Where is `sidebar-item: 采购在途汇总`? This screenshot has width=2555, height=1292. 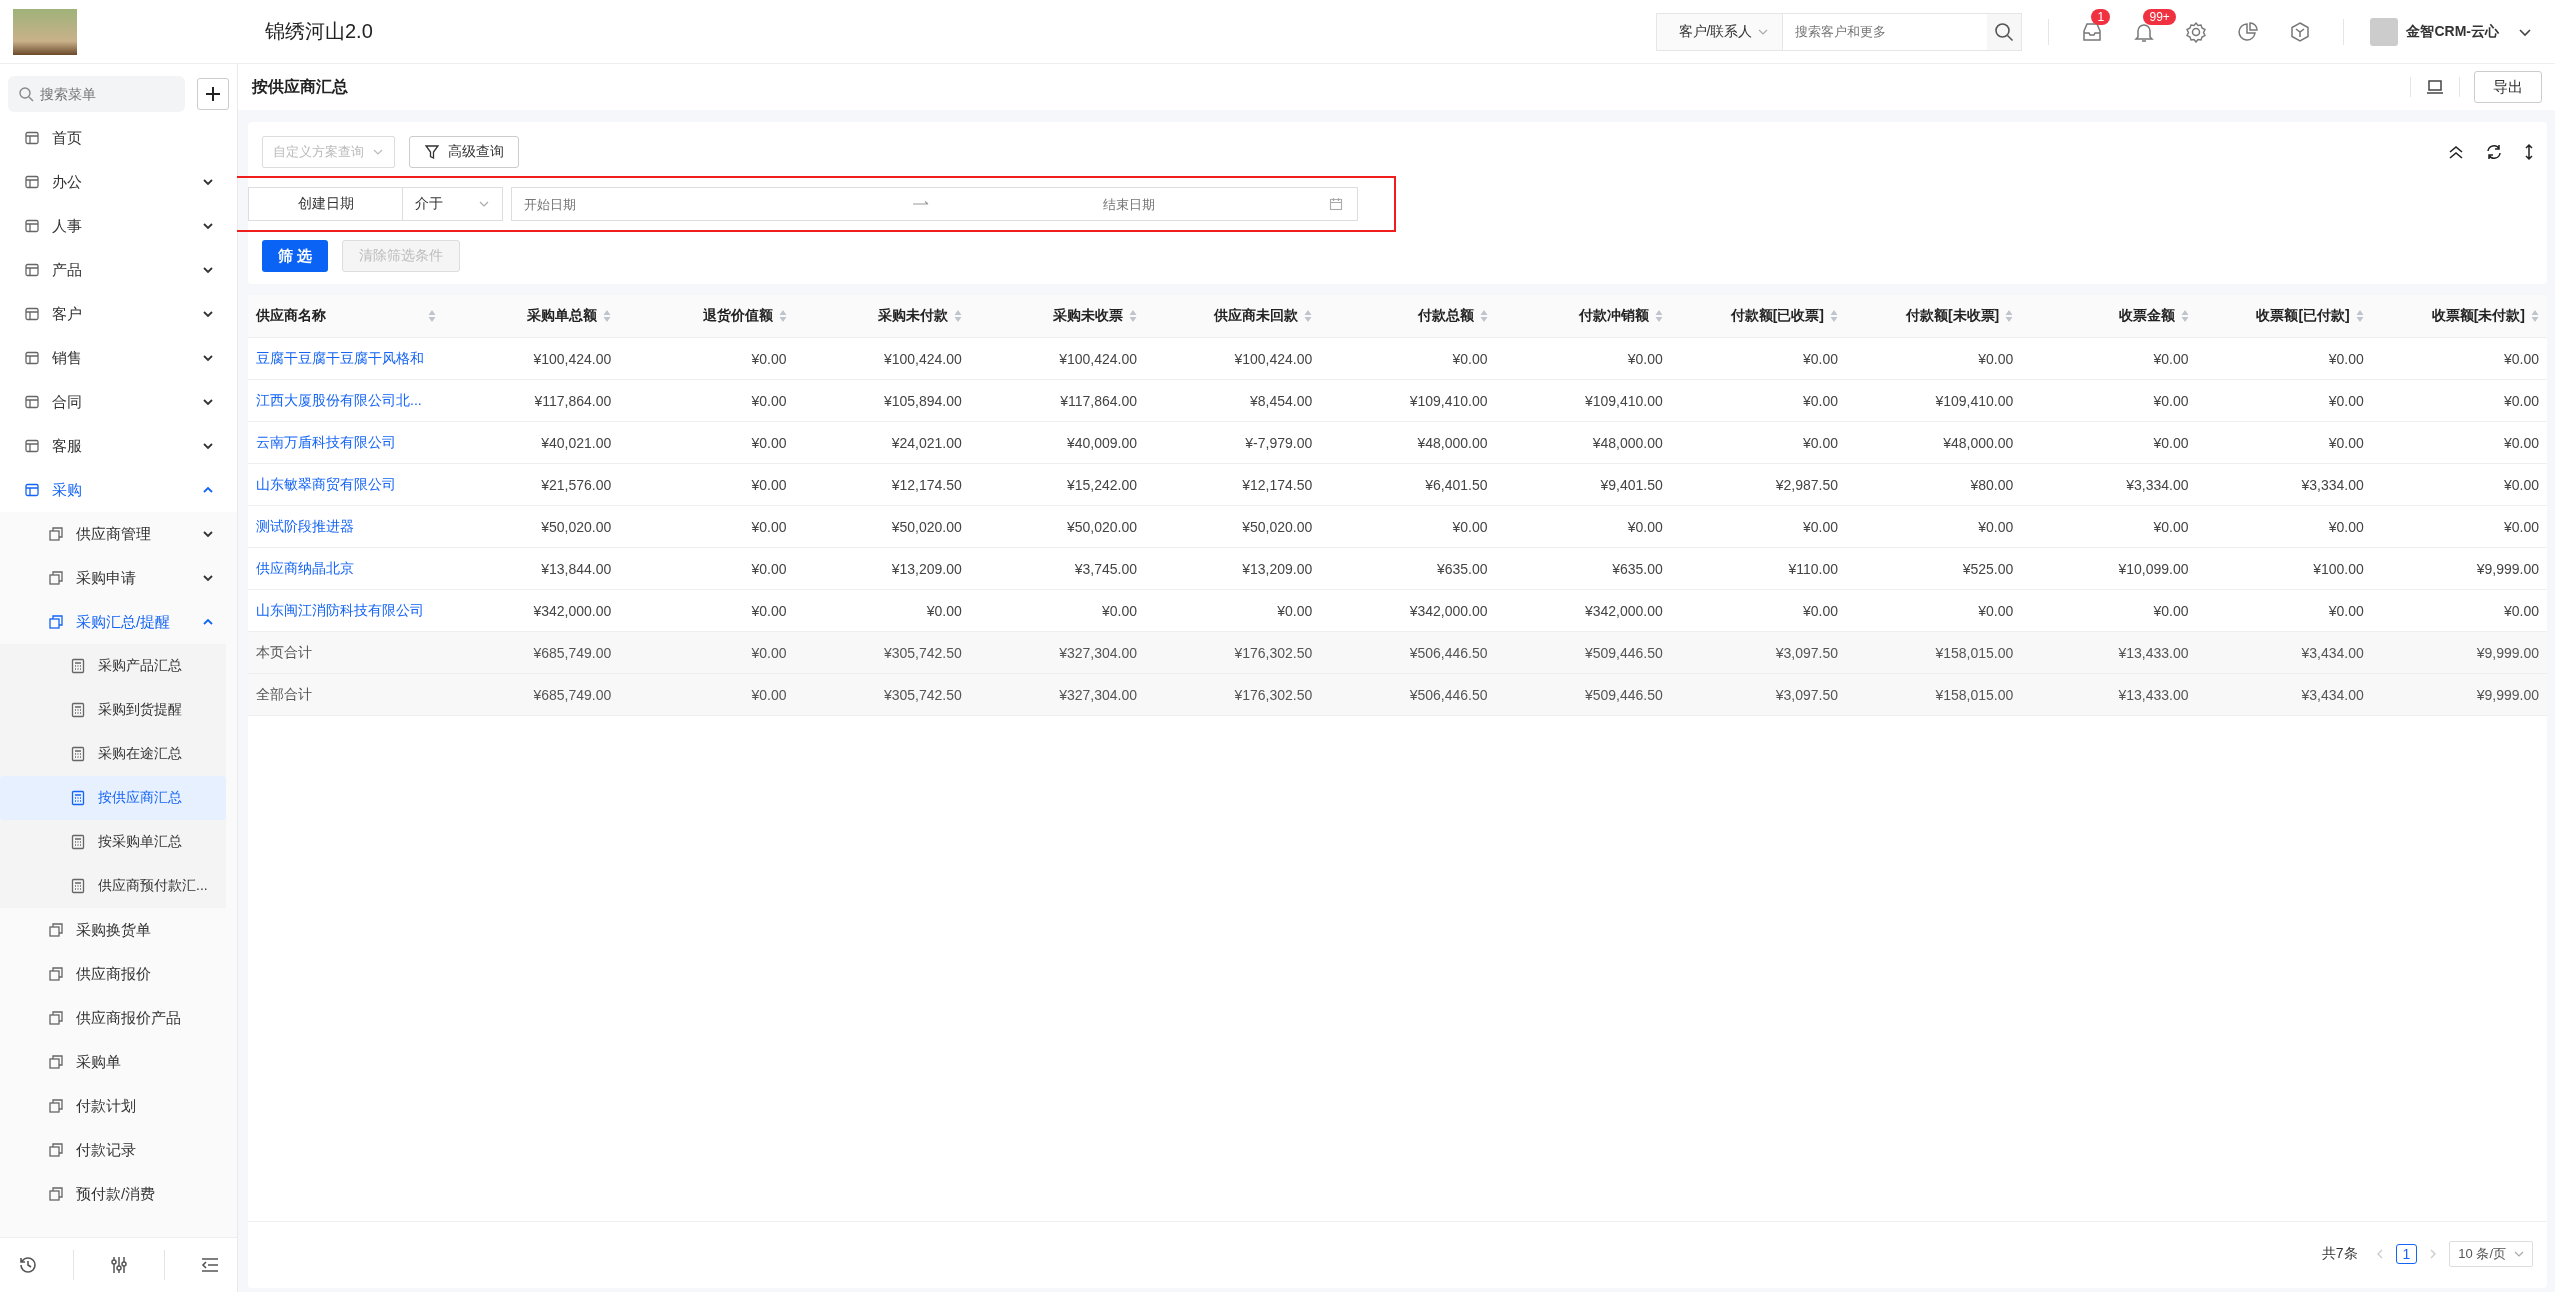 sidebar-item: 采购在途汇总 is located at coordinates (113, 754).